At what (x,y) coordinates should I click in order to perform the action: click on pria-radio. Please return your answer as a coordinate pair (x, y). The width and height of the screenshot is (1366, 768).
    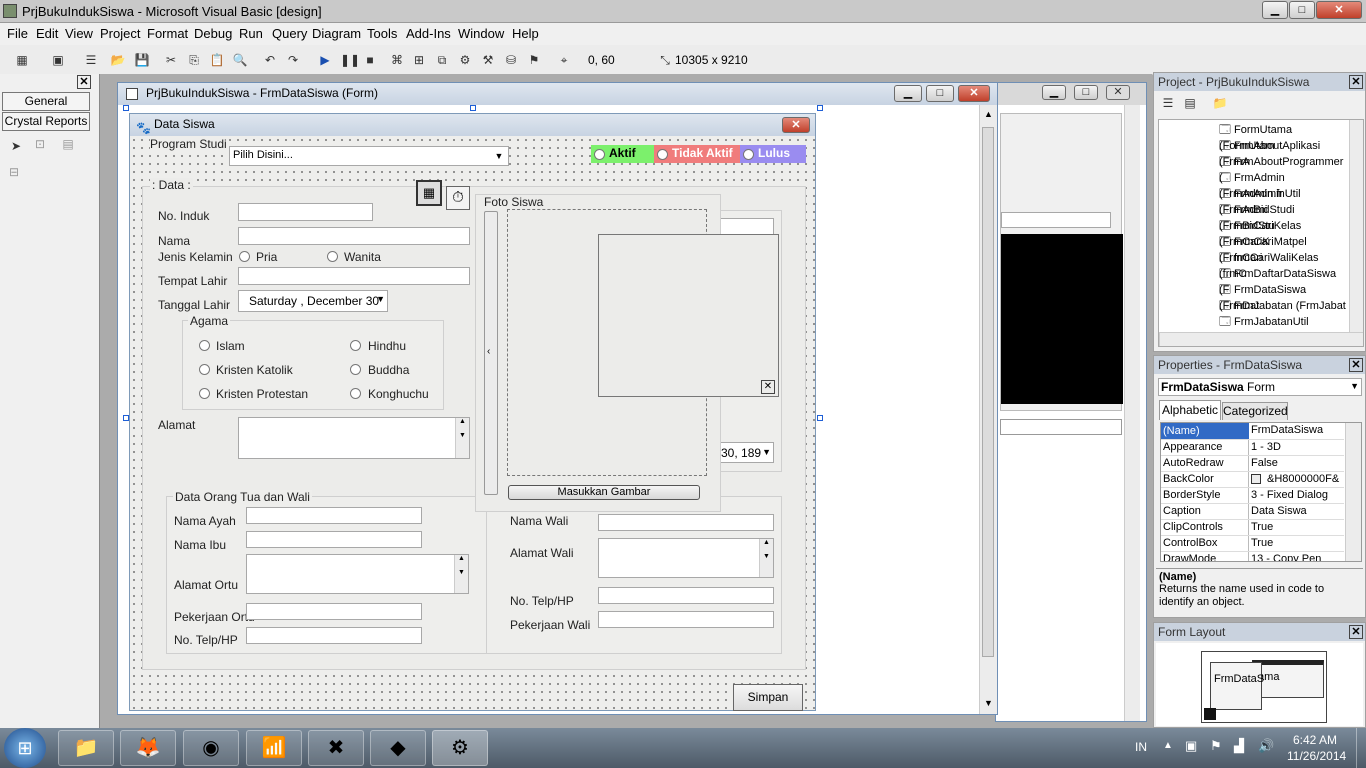
    Looking at the image, I should click on (244, 256).